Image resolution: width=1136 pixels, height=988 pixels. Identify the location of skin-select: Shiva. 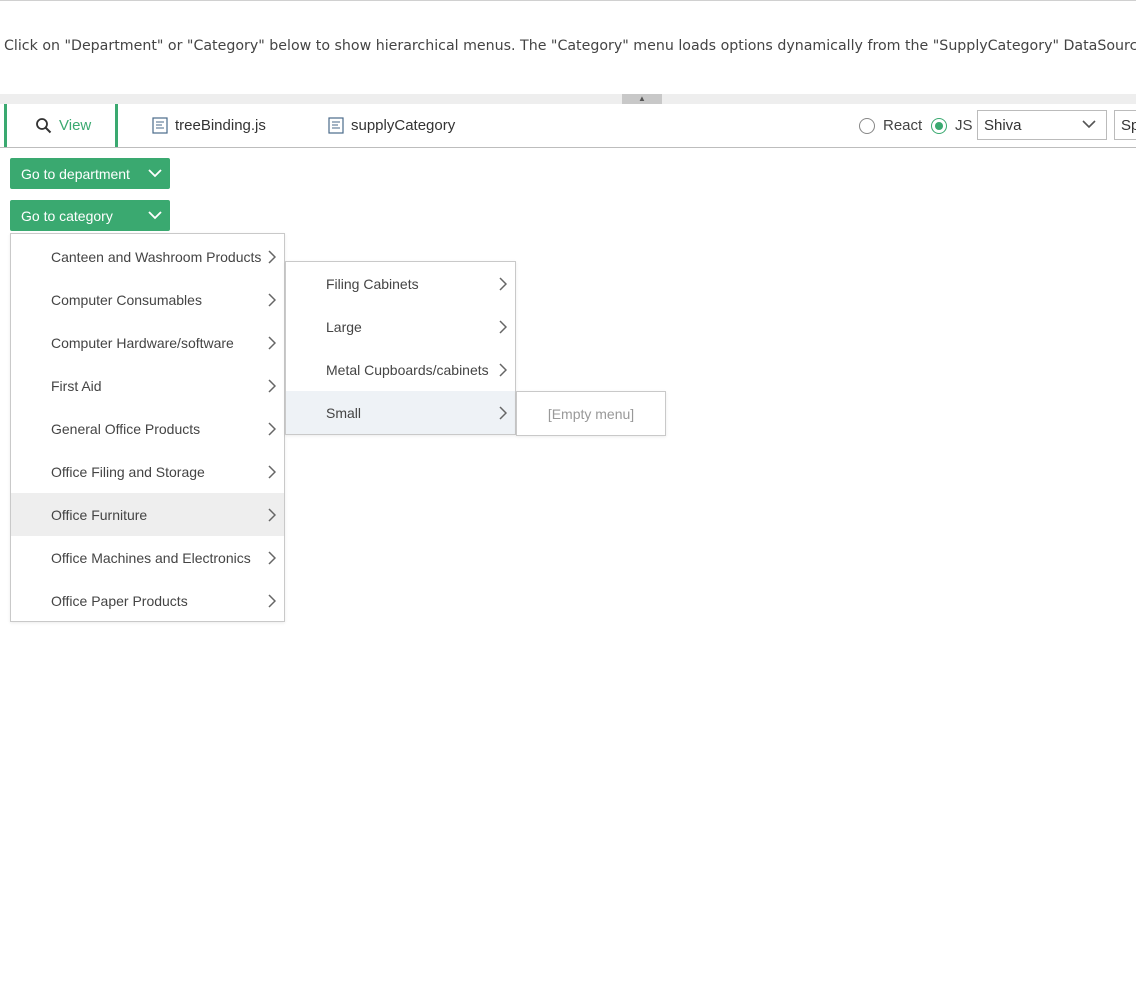
(1042, 125).